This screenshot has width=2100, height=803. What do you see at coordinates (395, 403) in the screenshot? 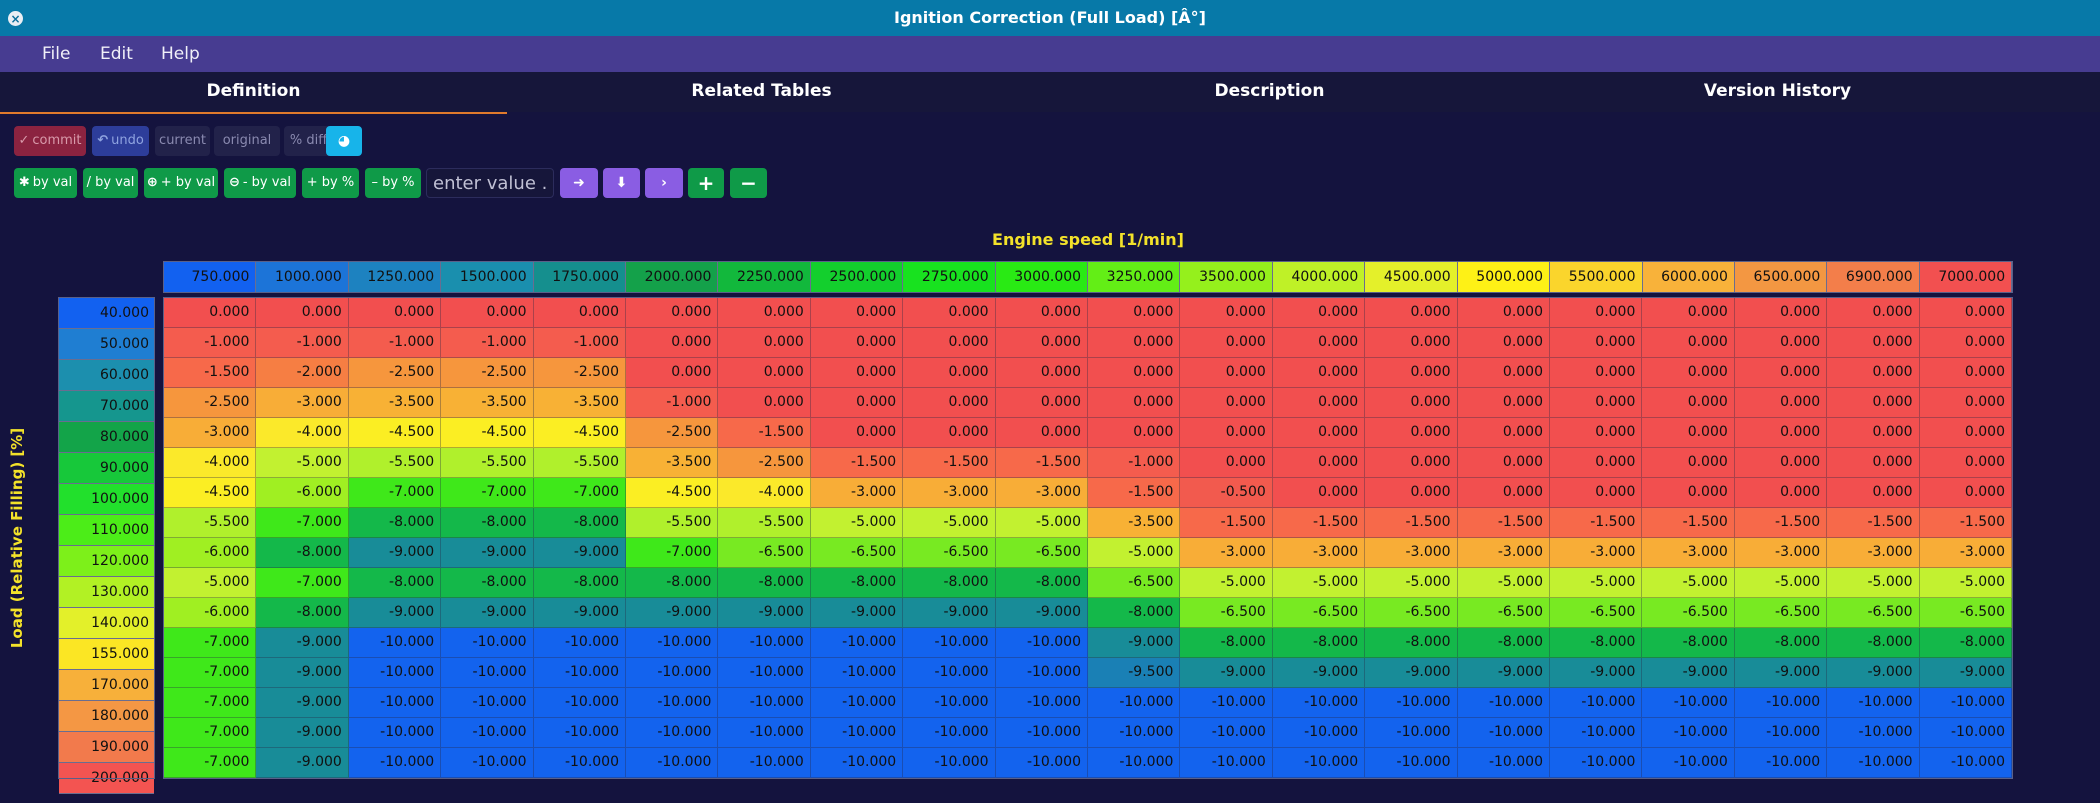
I see `table-cell: -3.500` at bounding box center [395, 403].